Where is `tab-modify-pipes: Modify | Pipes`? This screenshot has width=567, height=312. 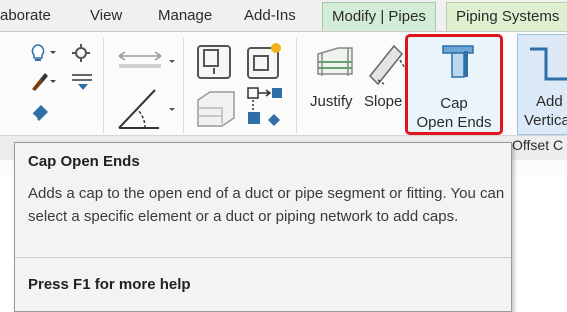 tab-modify-pipes: Modify | Pipes is located at coordinates (379, 16).